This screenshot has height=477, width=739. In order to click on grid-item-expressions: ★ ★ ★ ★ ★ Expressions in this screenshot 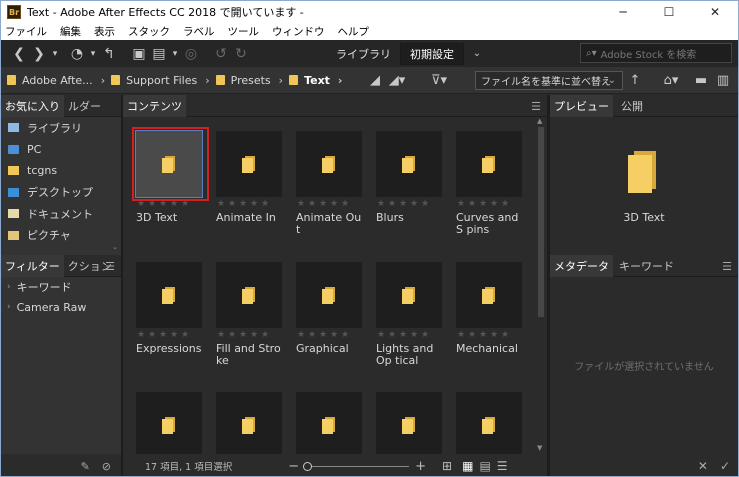, I will do `click(170, 308)`.